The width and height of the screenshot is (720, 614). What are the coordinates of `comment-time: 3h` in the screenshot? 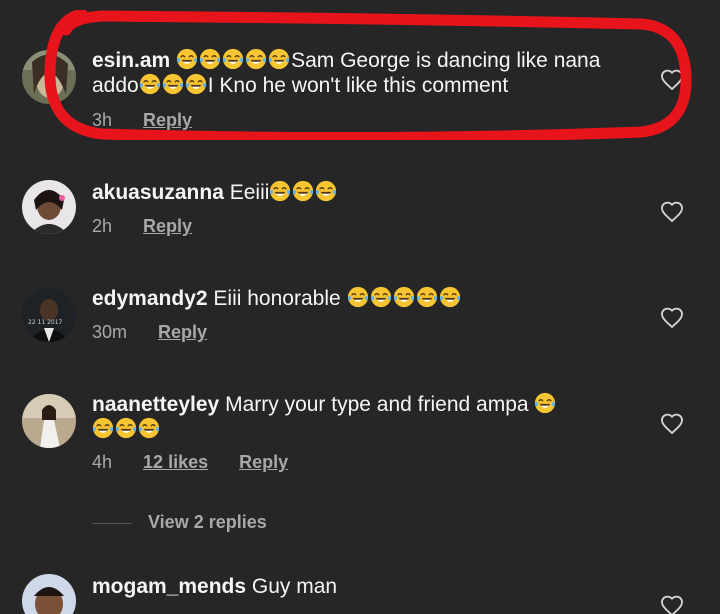 It's located at (102, 120).